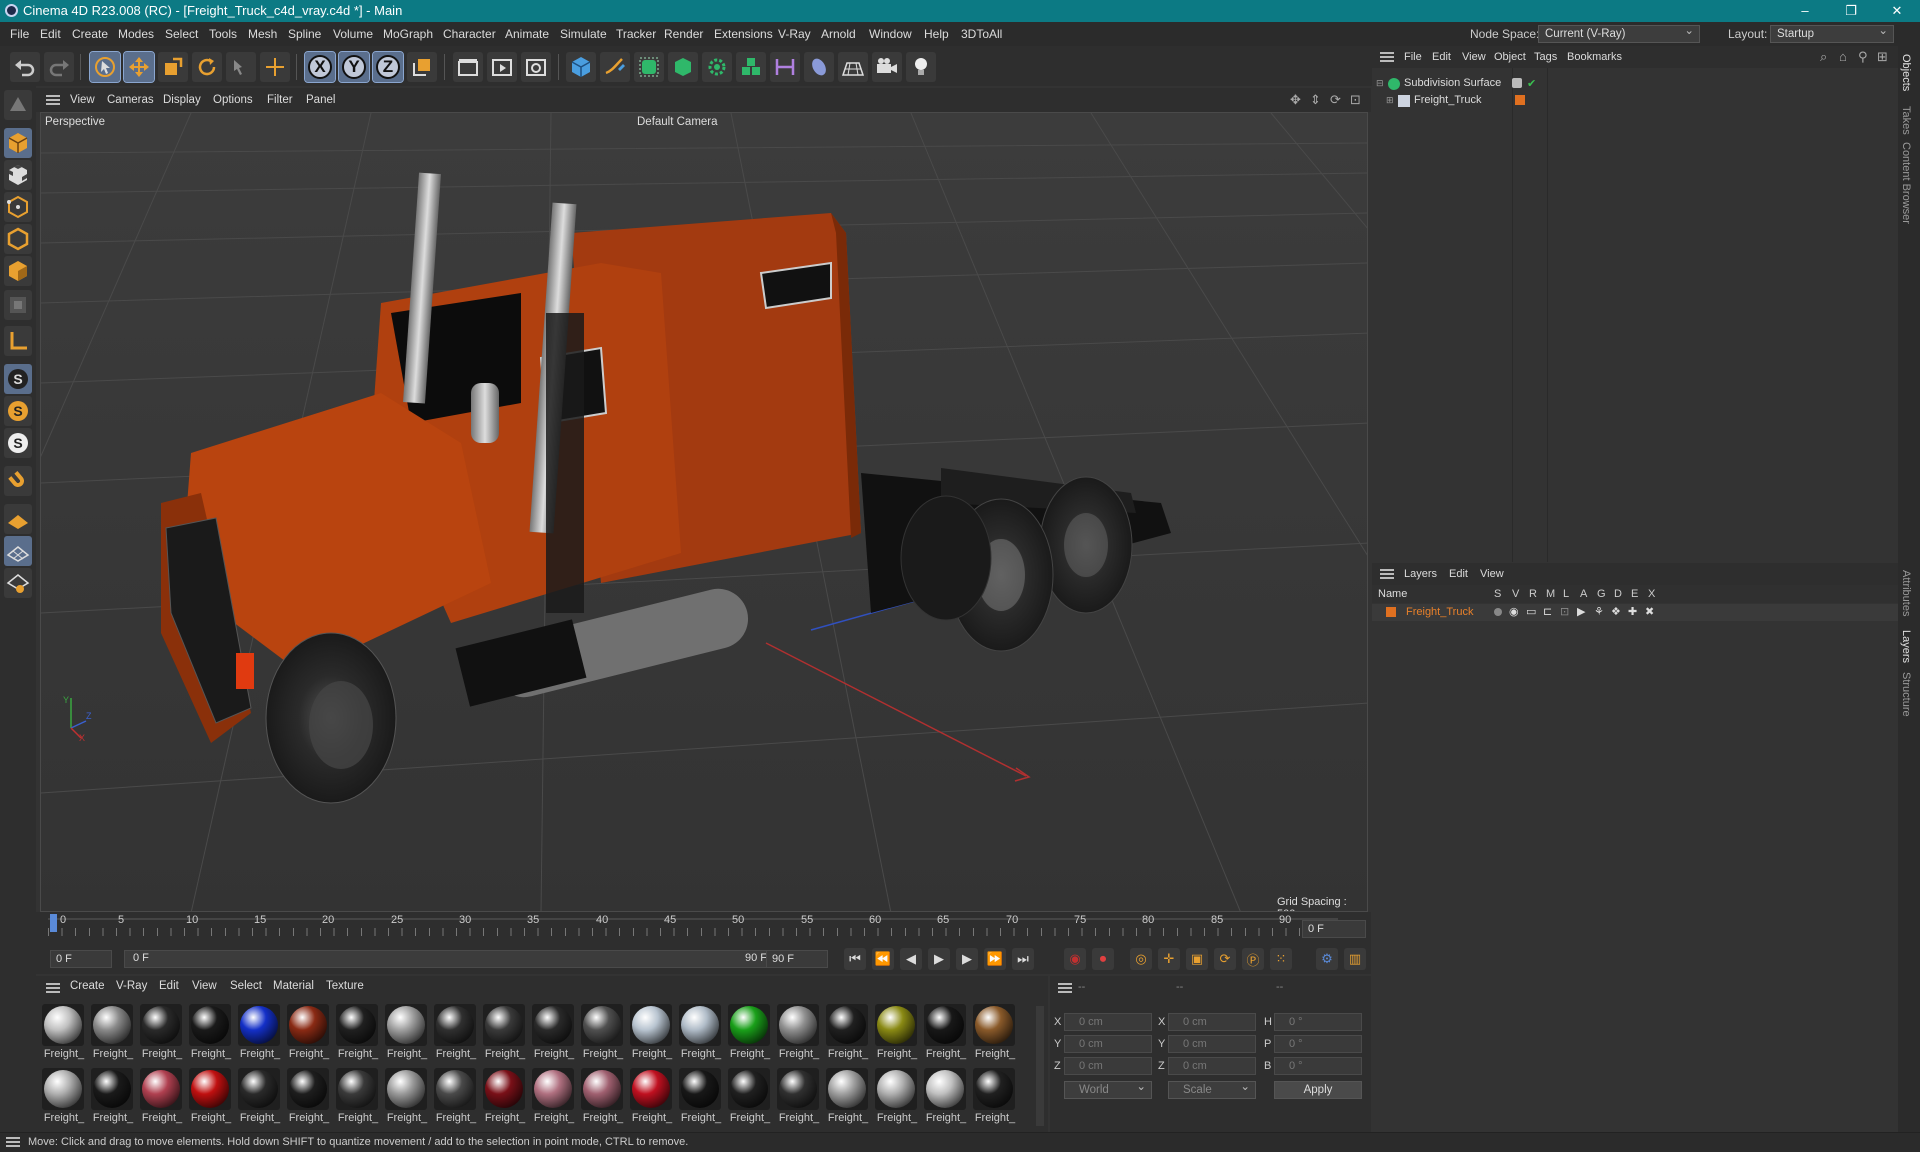  Describe the element at coordinates (241, 67) in the screenshot. I see `recent-tools-button` at that location.